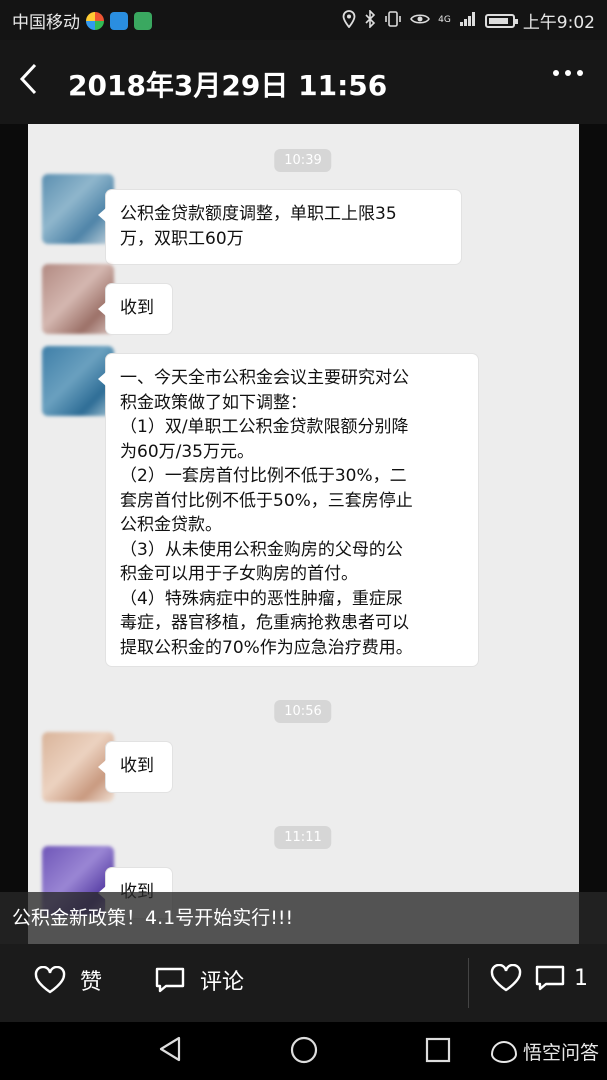 The height and width of the screenshot is (1080, 607). Describe the element at coordinates (468, 983) in the screenshot. I see `divider` at that location.